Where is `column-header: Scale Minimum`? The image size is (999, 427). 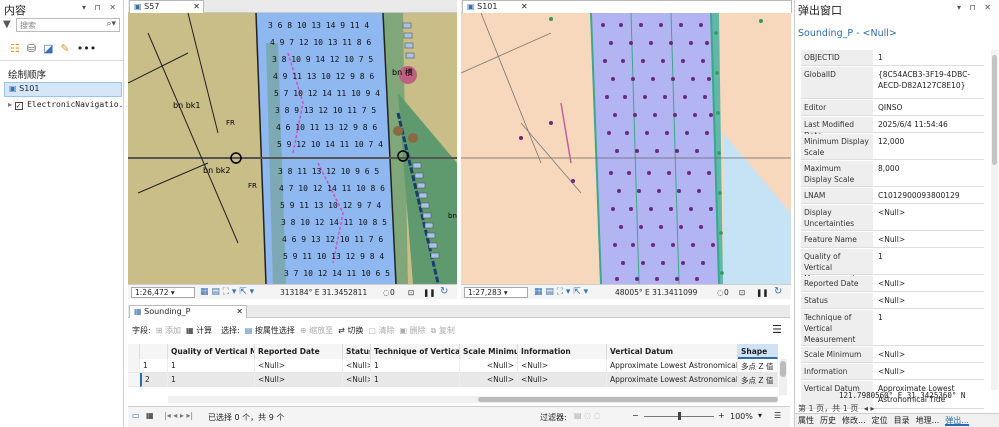 column-header: Scale Minimum is located at coordinates (489, 351).